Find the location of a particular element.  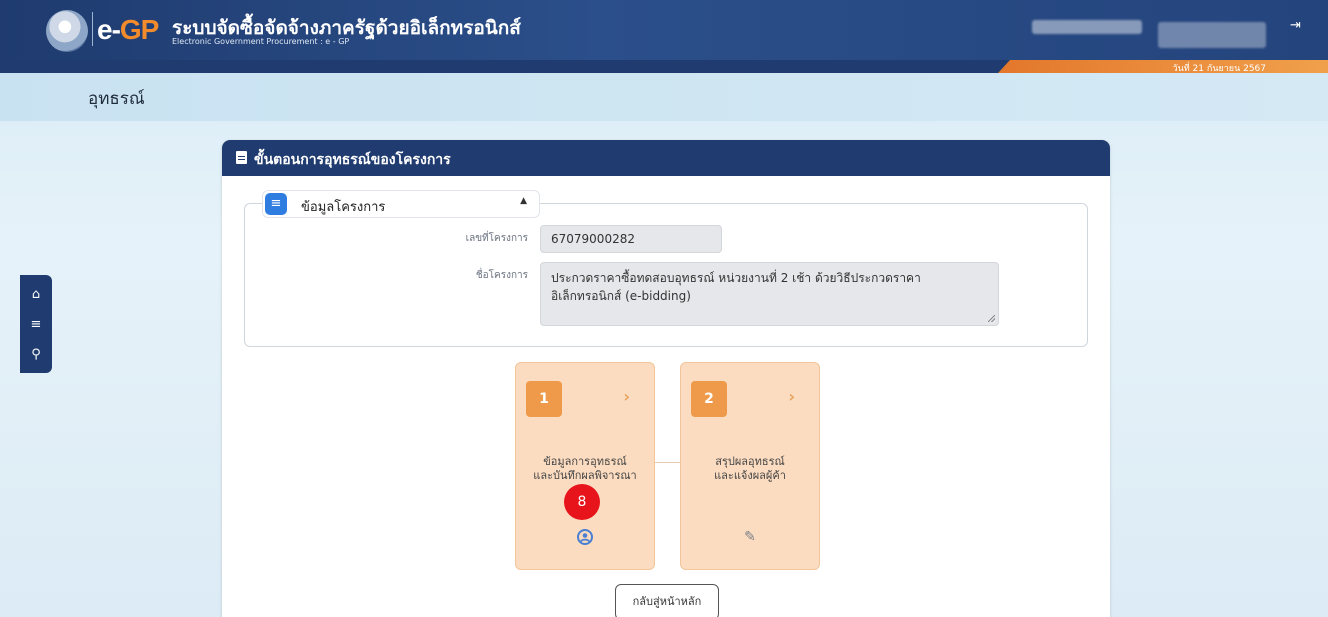

user-name is located at coordinates (1087, 27).